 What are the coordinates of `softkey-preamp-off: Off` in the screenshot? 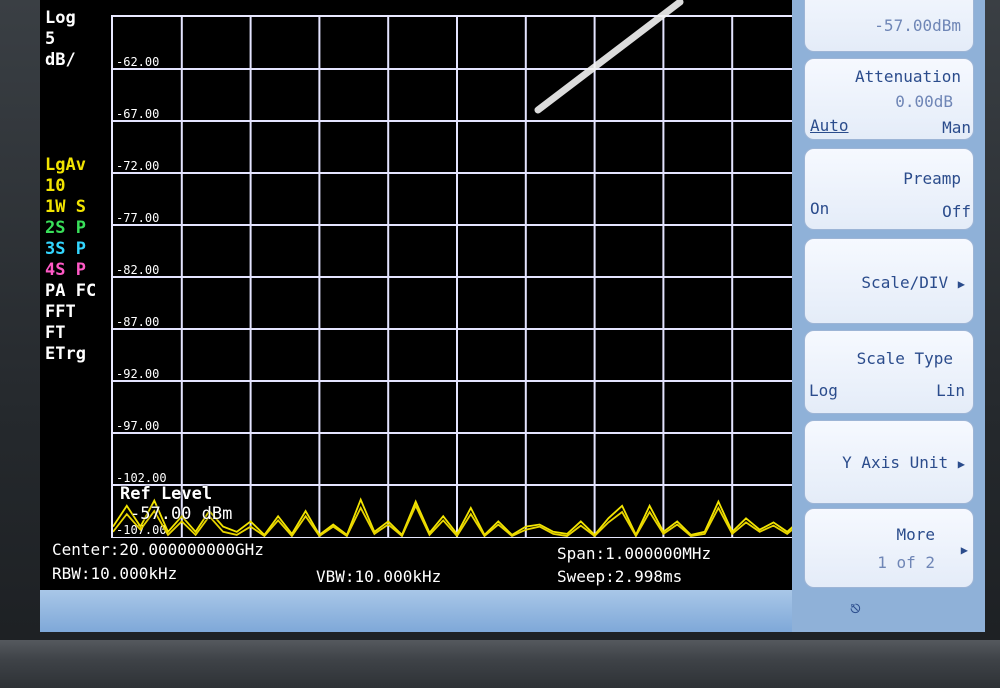 It's located at (956, 211).